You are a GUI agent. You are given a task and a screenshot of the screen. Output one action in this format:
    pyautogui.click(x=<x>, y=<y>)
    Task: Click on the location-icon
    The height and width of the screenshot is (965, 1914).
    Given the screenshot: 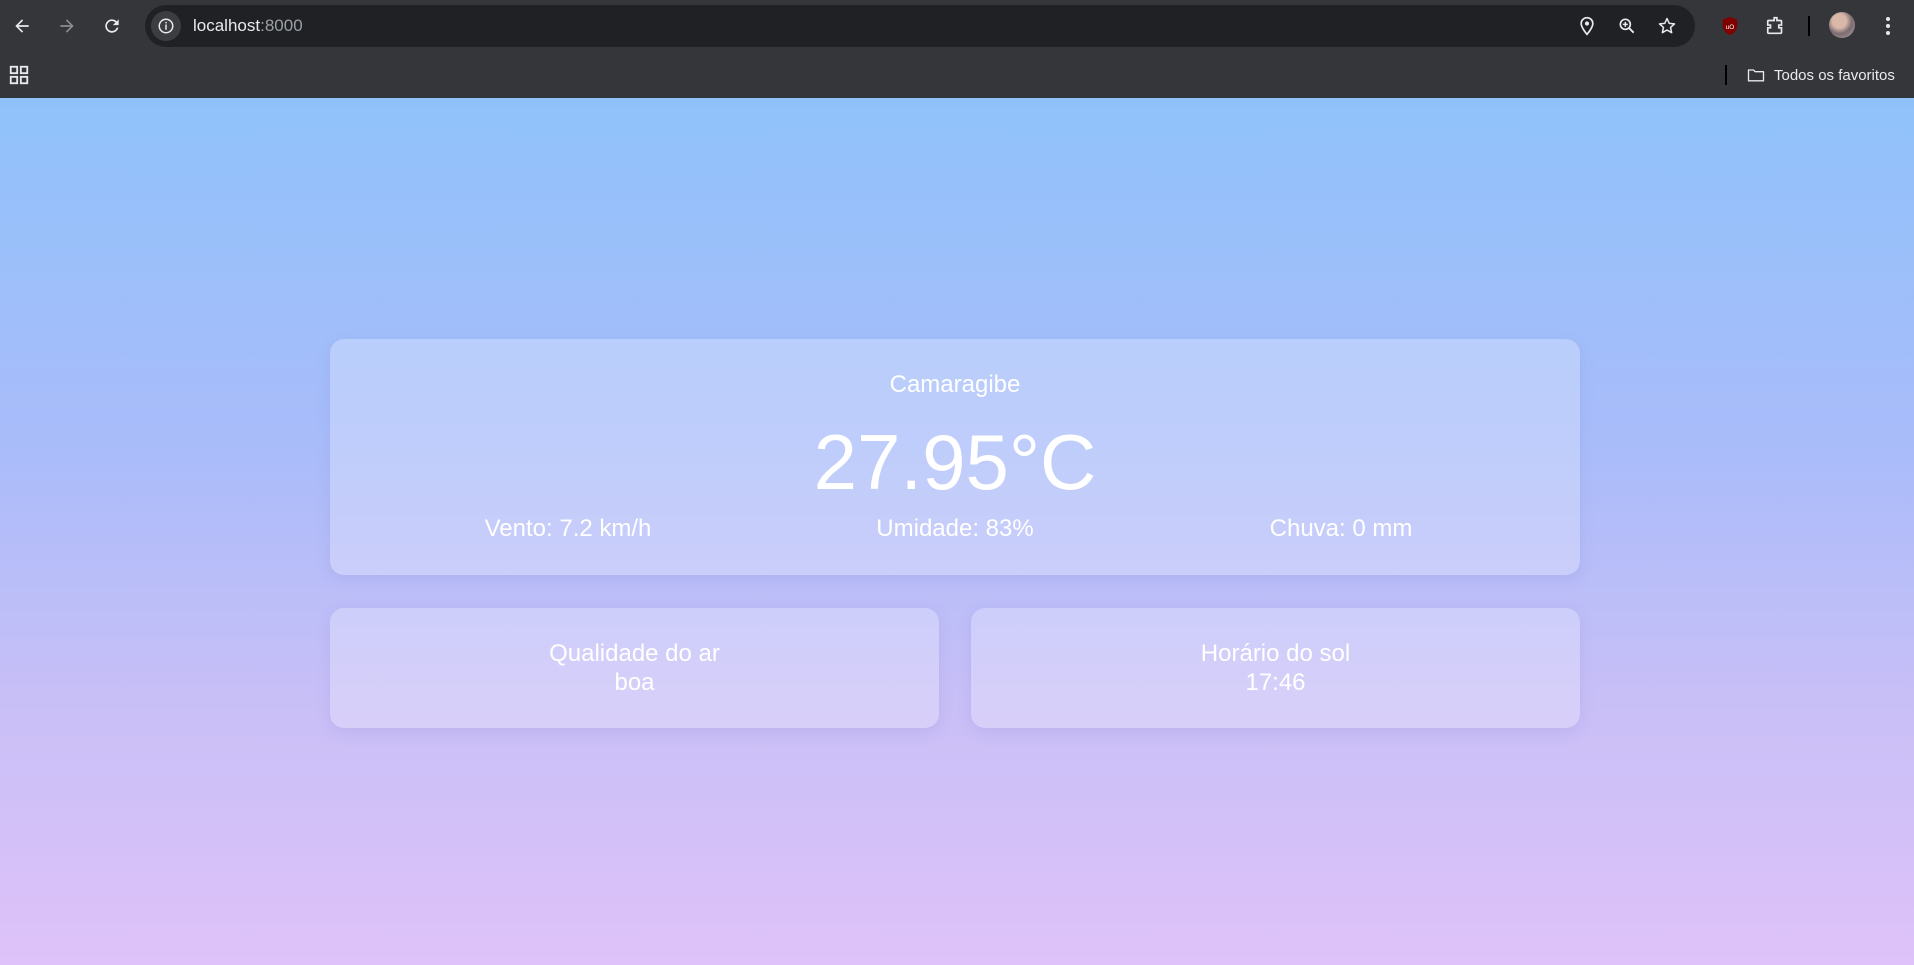 What is the action you would take?
    pyautogui.click(x=1587, y=26)
    